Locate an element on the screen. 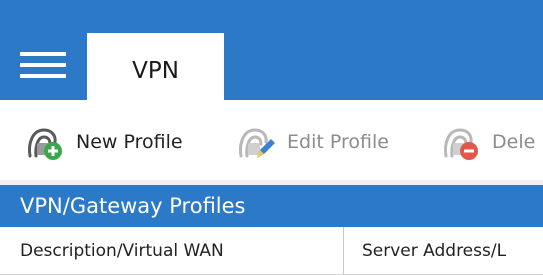 This screenshot has width=543, height=275. new-profile-button: New Profile is located at coordinates (103, 142).